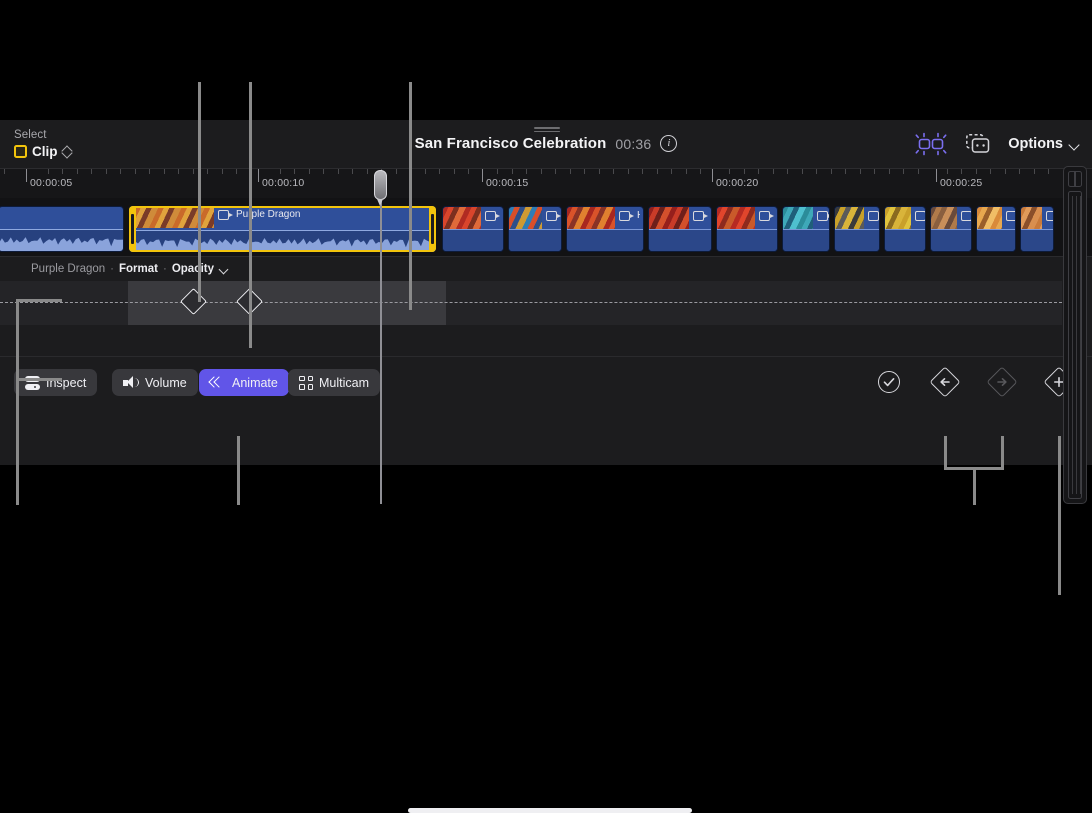 Image resolution: width=1092 pixels, height=813 pixels. I want to click on volume-icon, so click(131, 382).